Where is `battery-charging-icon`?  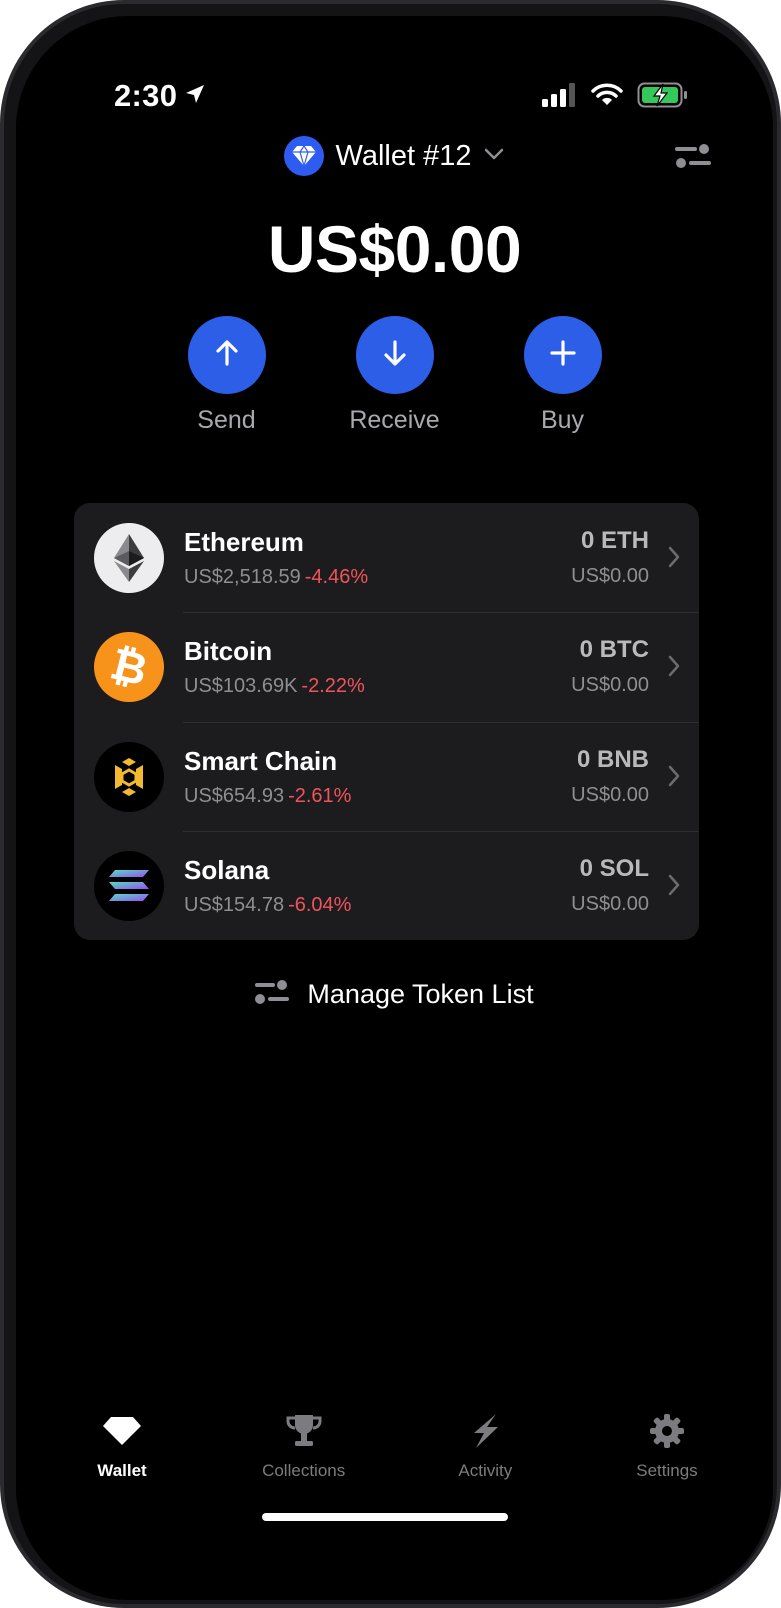 battery-charging-icon is located at coordinates (663, 97).